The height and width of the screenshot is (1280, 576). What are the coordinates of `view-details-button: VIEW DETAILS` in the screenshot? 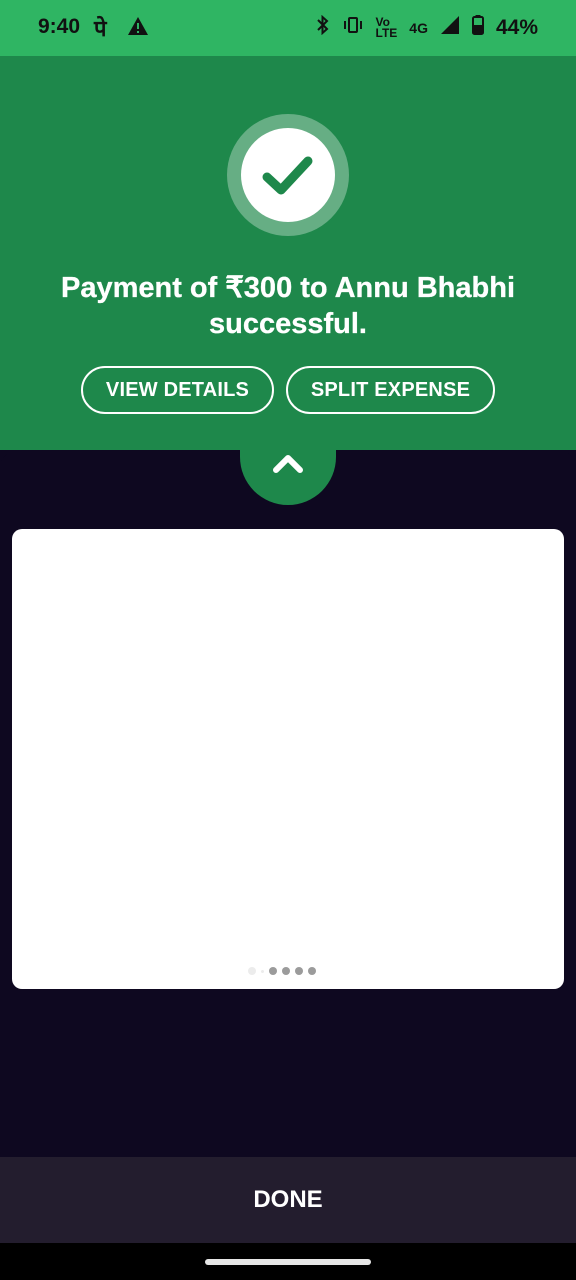 It's located at (177, 390).